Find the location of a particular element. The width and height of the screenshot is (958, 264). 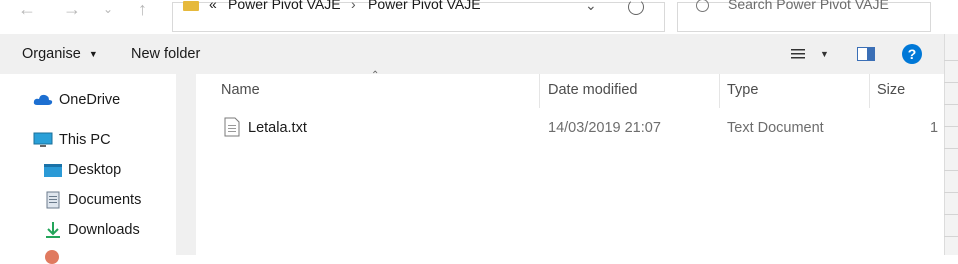

address-history-chevron-icon: ⌄ is located at coordinates (591, 7).